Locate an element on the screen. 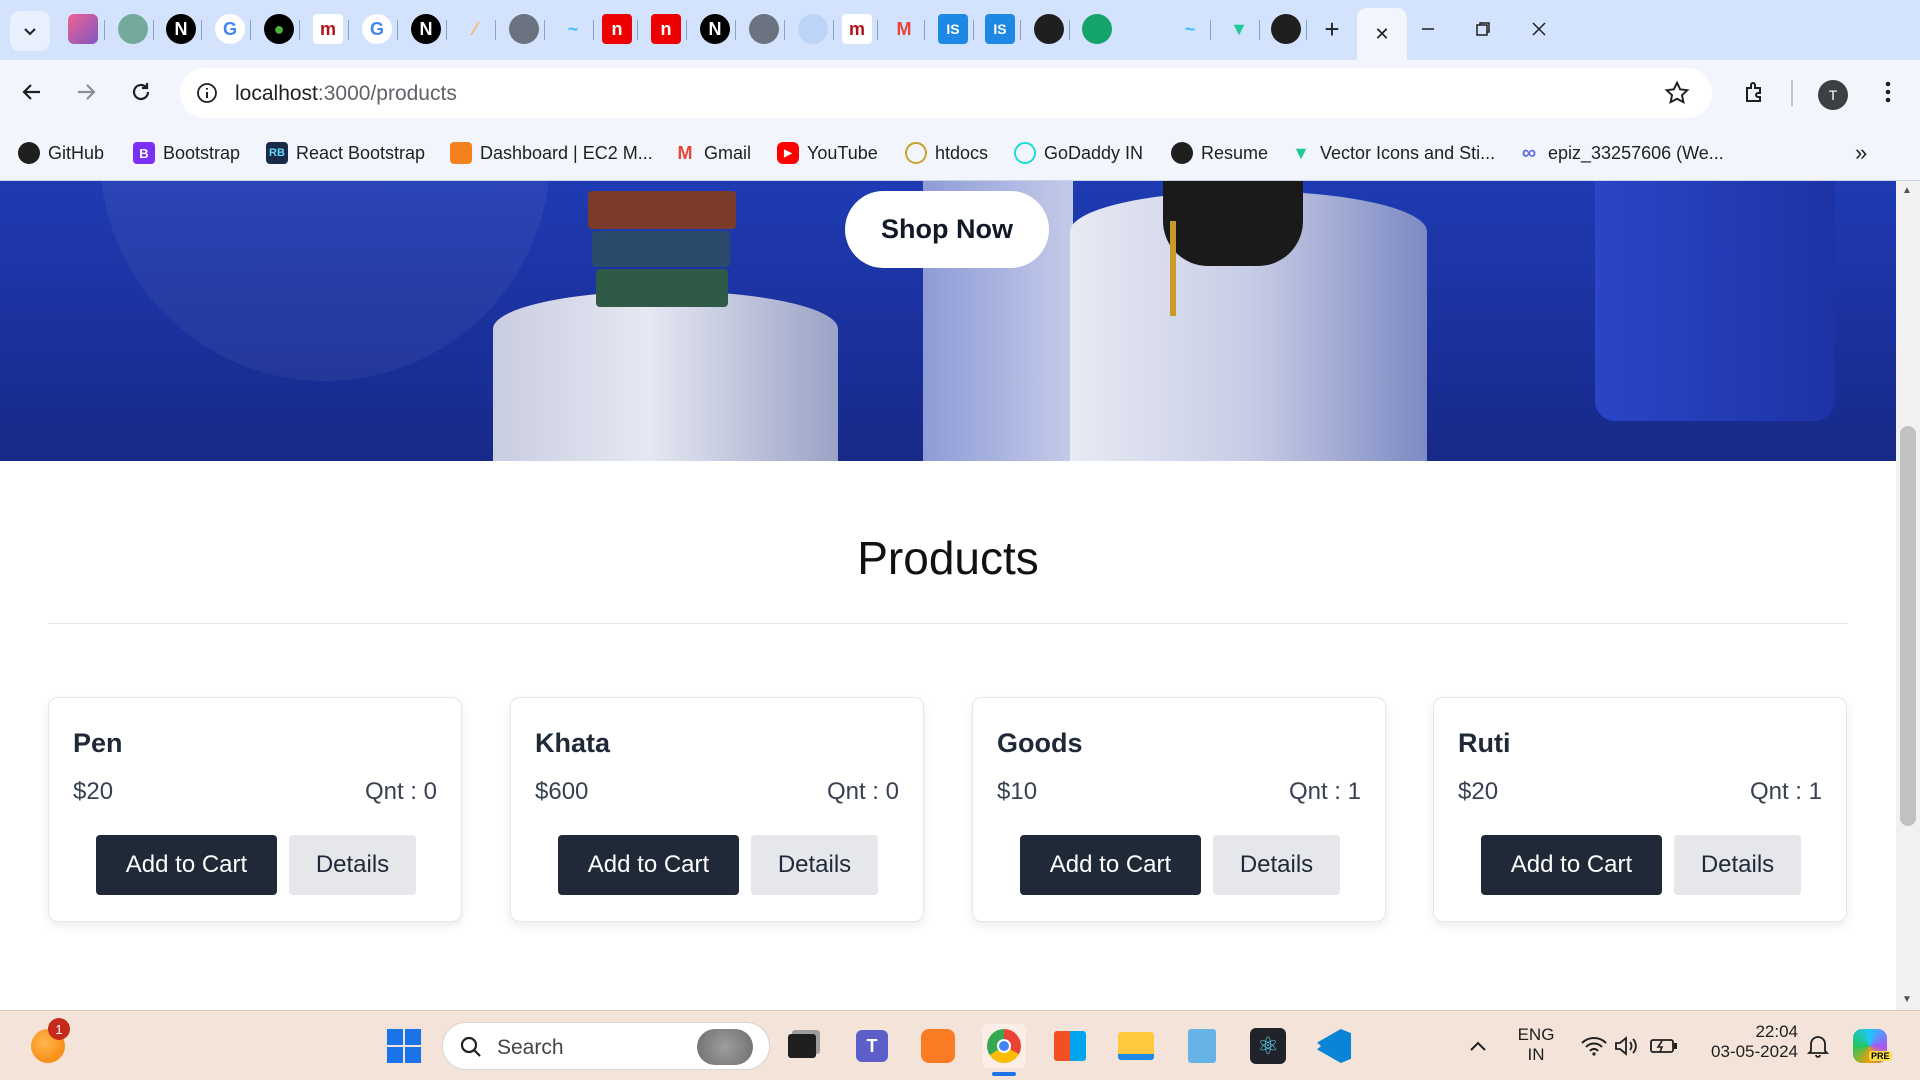  address-bar: localhost:3000/products is located at coordinates (946, 93).